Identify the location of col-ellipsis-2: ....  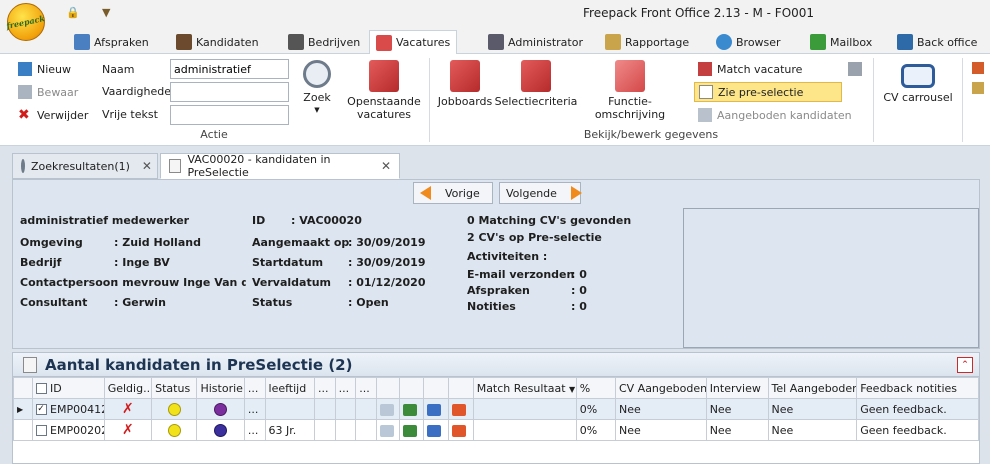
(325, 388).